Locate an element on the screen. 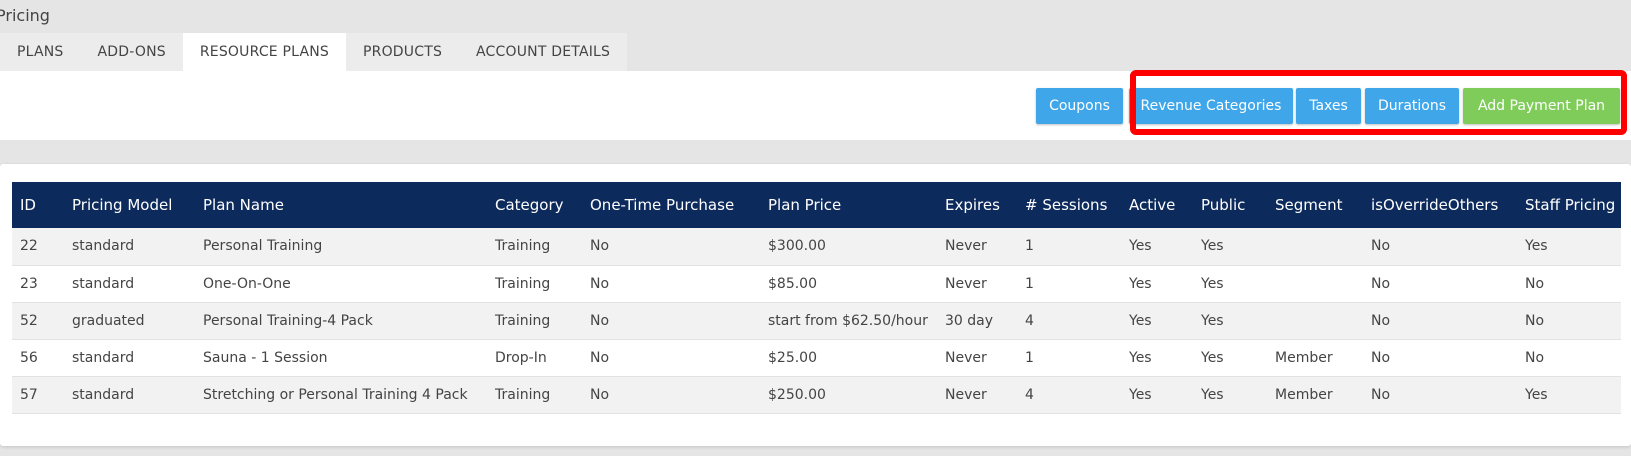  cell-plan-price: $300.00 is located at coordinates (848, 247).